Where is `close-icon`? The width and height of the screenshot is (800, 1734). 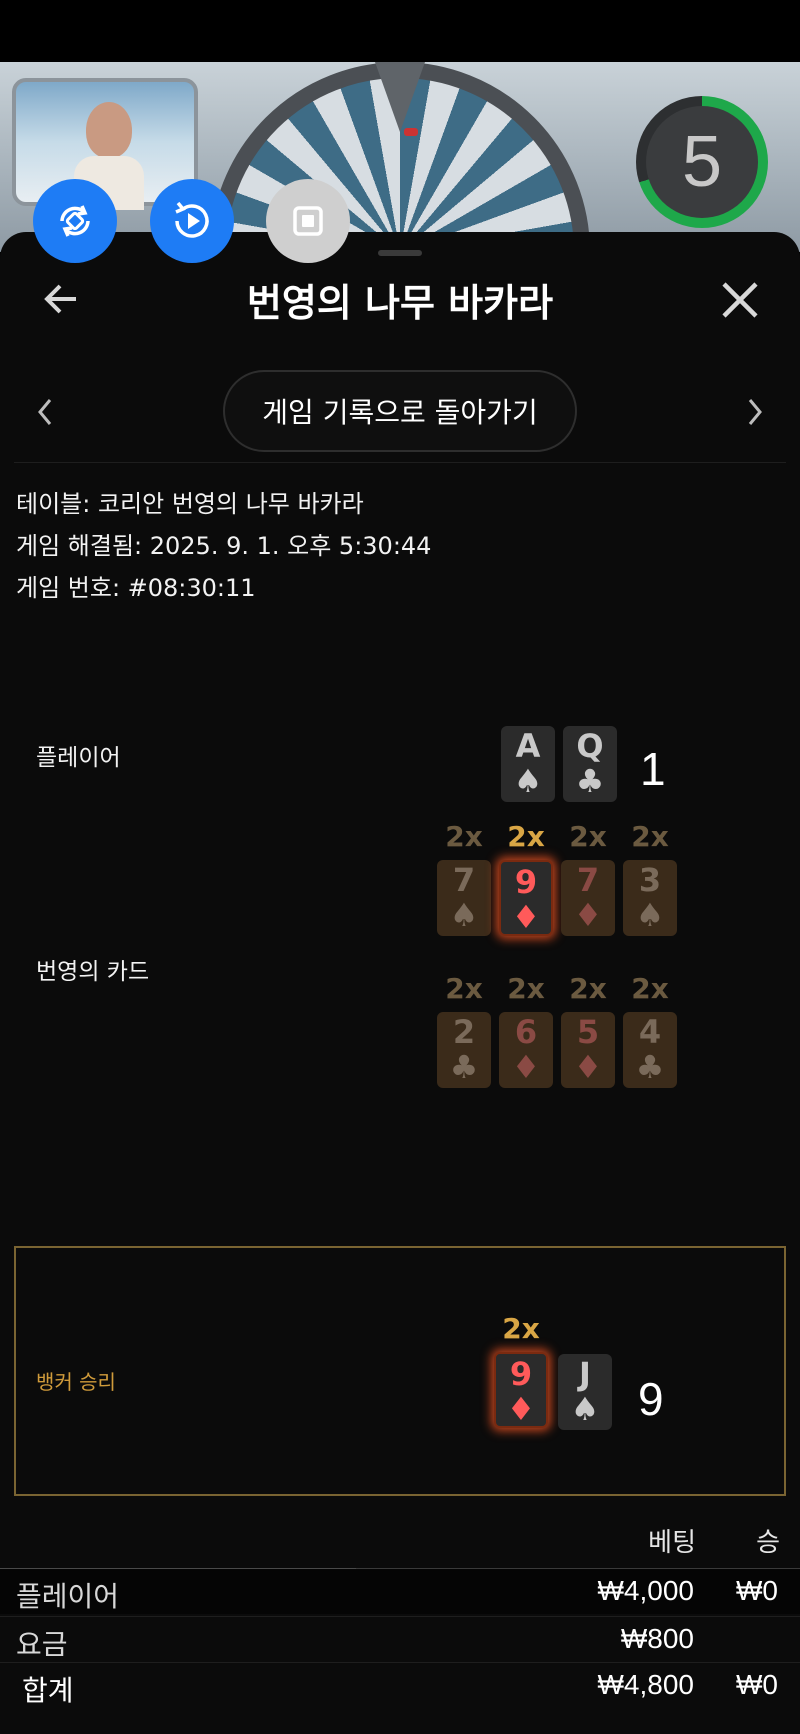 close-icon is located at coordinates (740, 300).